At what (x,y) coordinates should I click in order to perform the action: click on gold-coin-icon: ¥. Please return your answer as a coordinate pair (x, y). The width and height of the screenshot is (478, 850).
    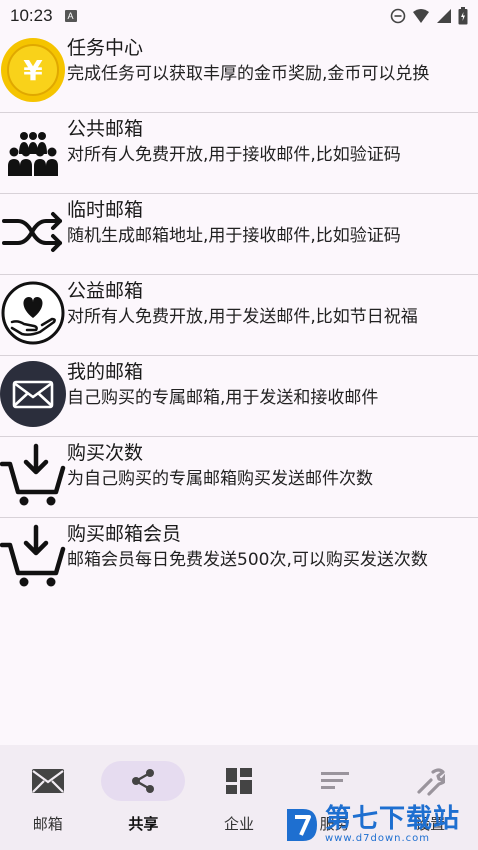
    Looking at the image, I should click on (33, 70).